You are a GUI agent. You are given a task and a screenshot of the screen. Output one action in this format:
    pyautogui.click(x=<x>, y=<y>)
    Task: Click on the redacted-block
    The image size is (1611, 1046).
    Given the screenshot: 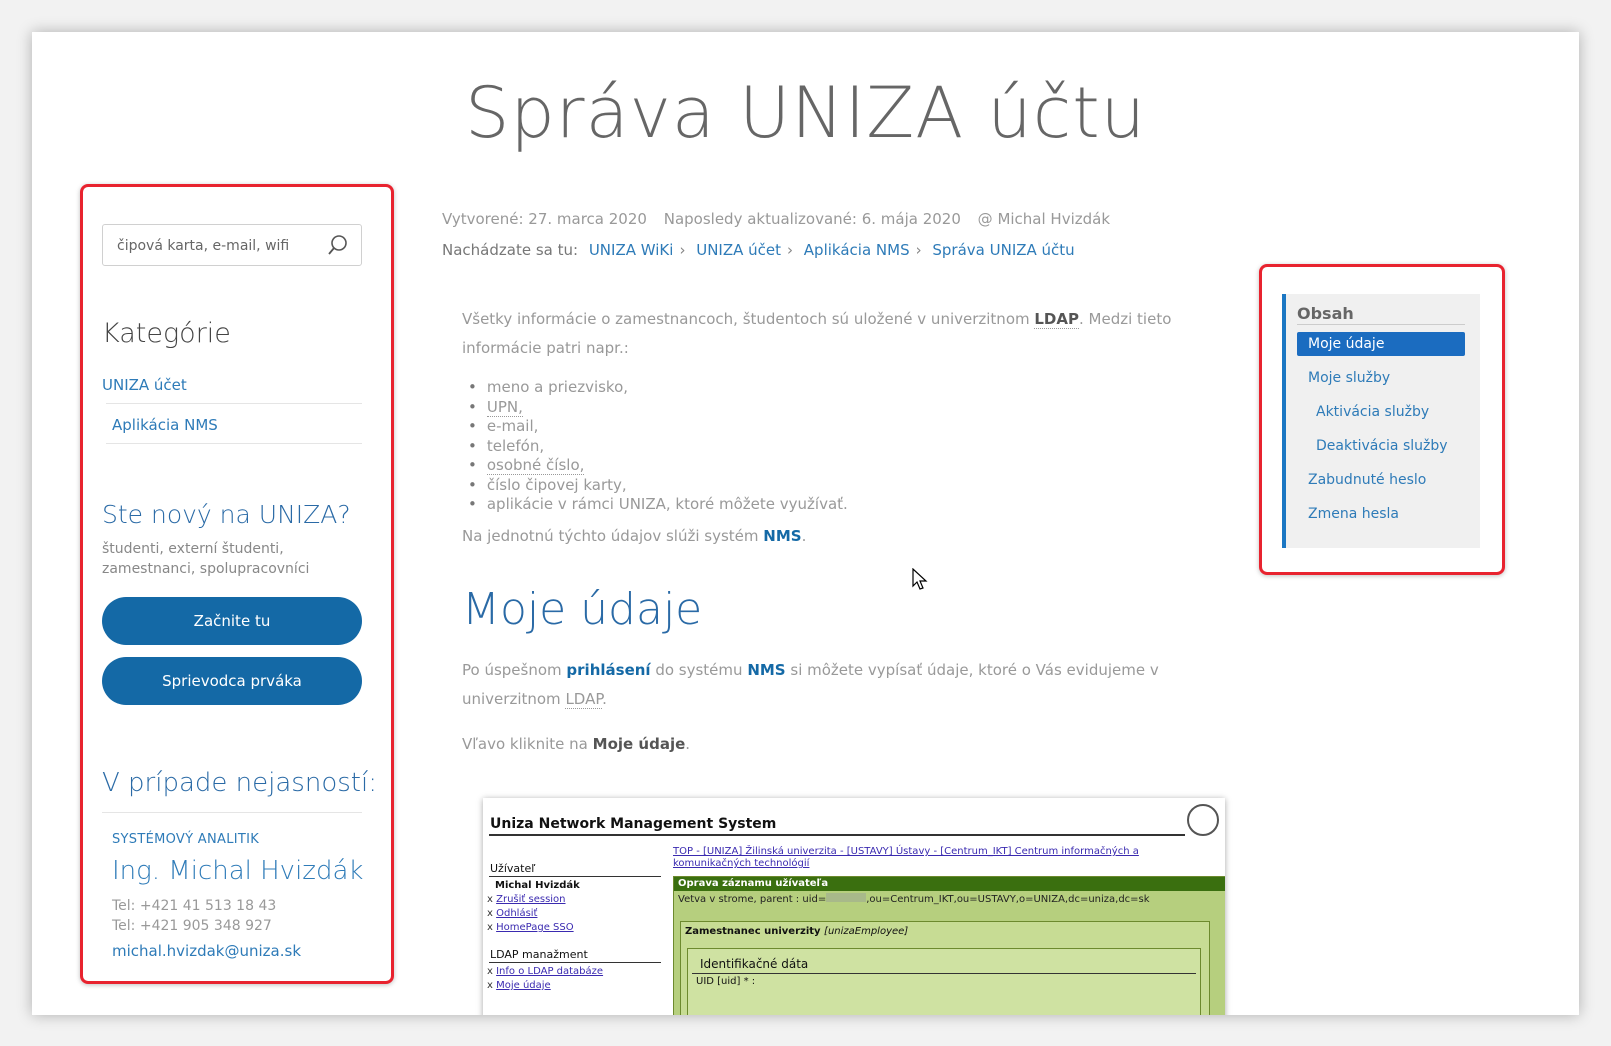 What is the action you would take?
    pyautogui.click(x=846, y=897)
    